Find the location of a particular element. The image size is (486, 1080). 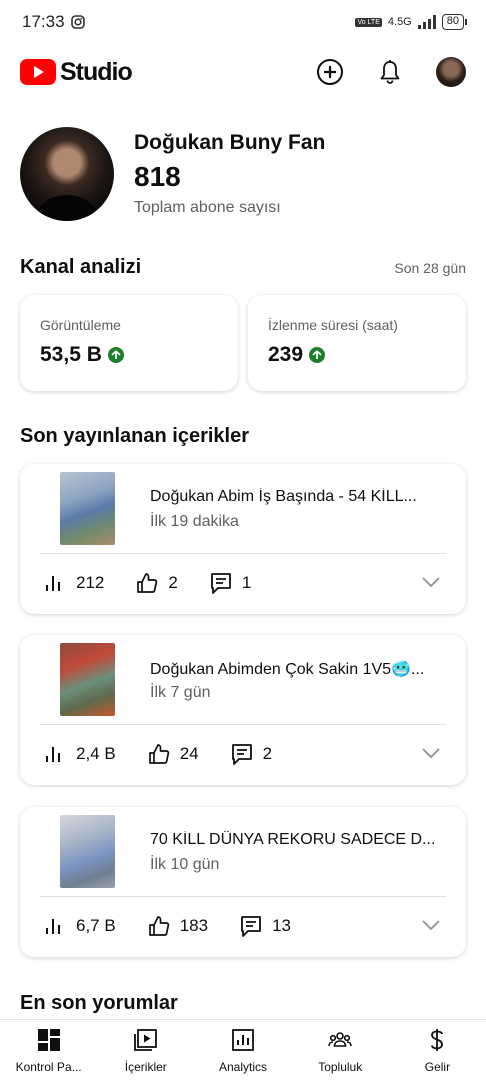

analytics-period: Son 28 gün is located at coordinates (430, 267).